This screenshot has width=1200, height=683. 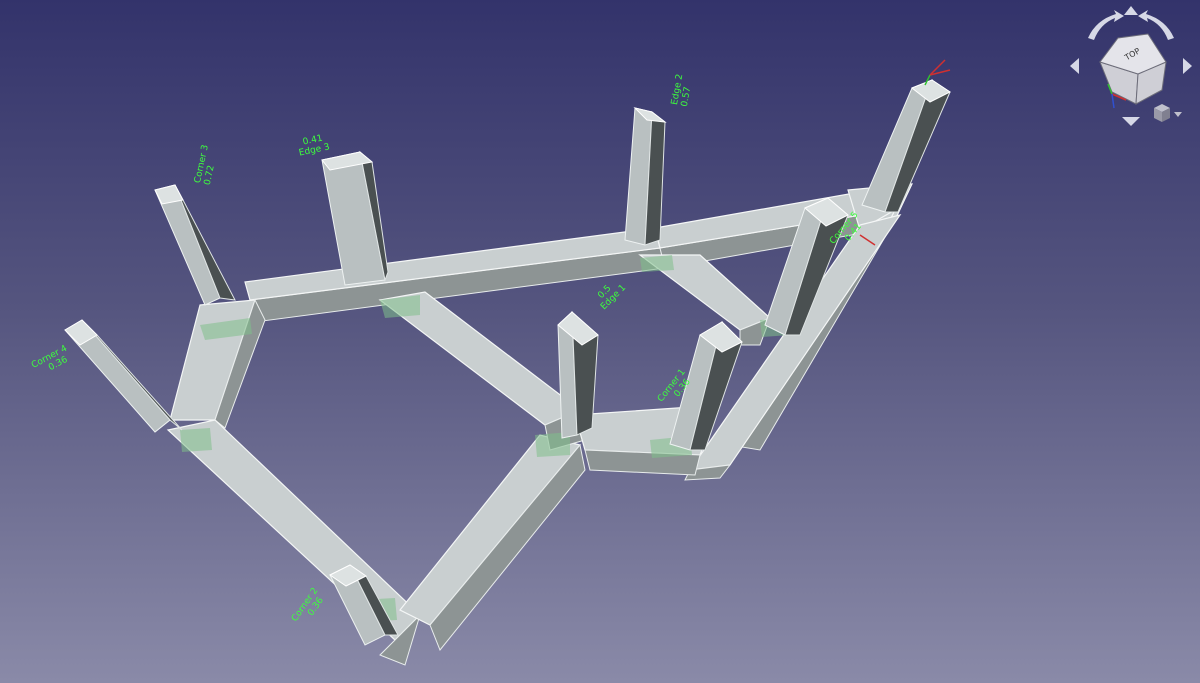 I want to click on beam-front-right, so click(x=492, y=542).